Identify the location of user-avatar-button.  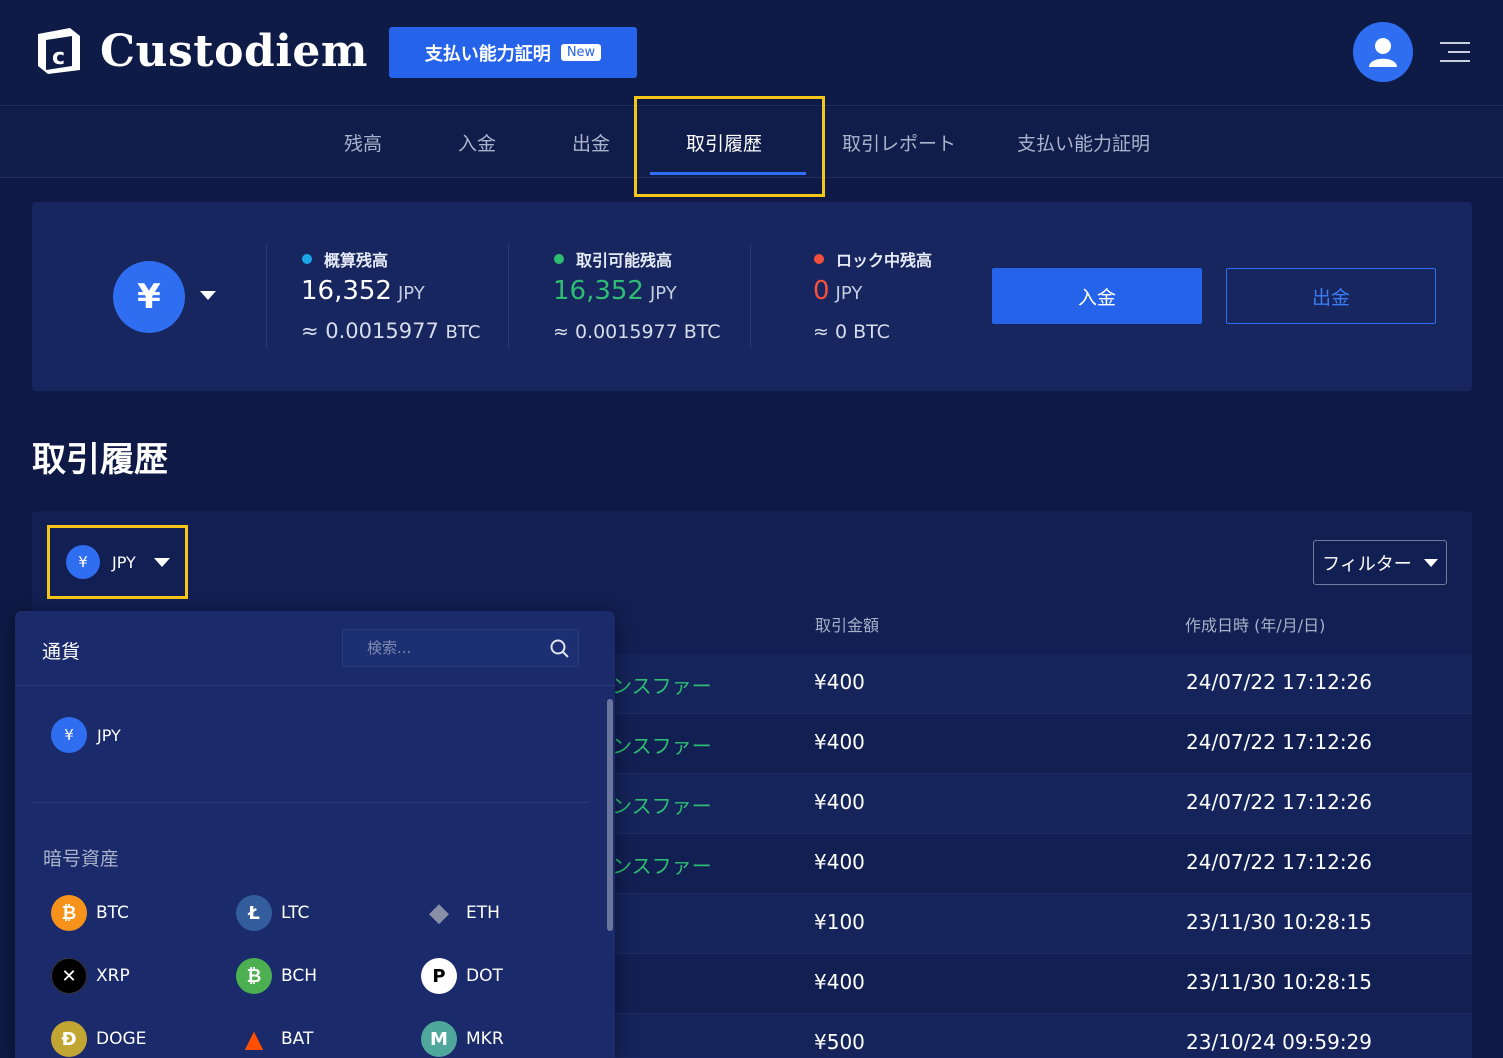
(1383, 52).